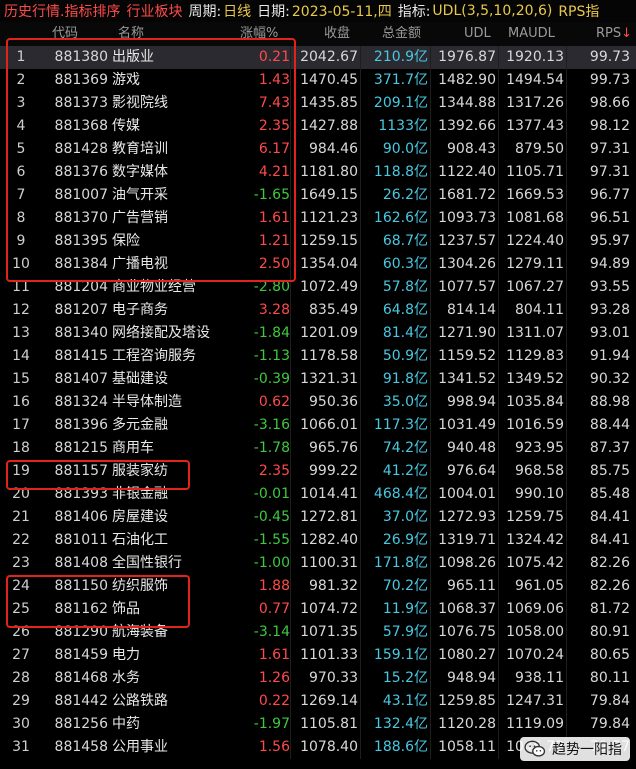 This screenshot has width=636, height=769. What do you see at coordinates (535, 701) in the screenshot?
I see `row-maudl: 1247.31` at bounding box center [535, 701].